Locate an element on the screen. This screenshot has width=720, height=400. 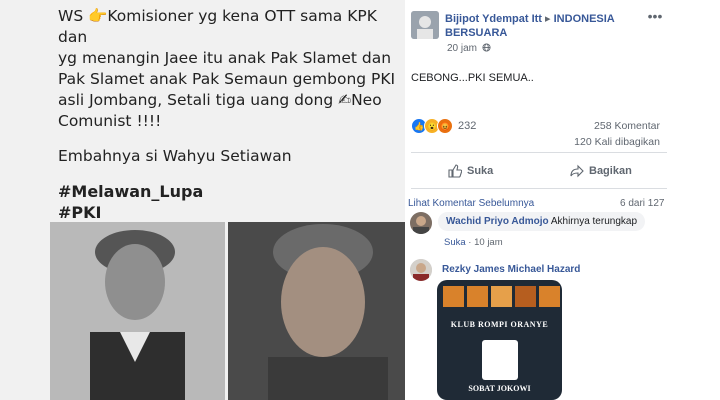
historical-portrait-photo is located at coordinates (137, 311).